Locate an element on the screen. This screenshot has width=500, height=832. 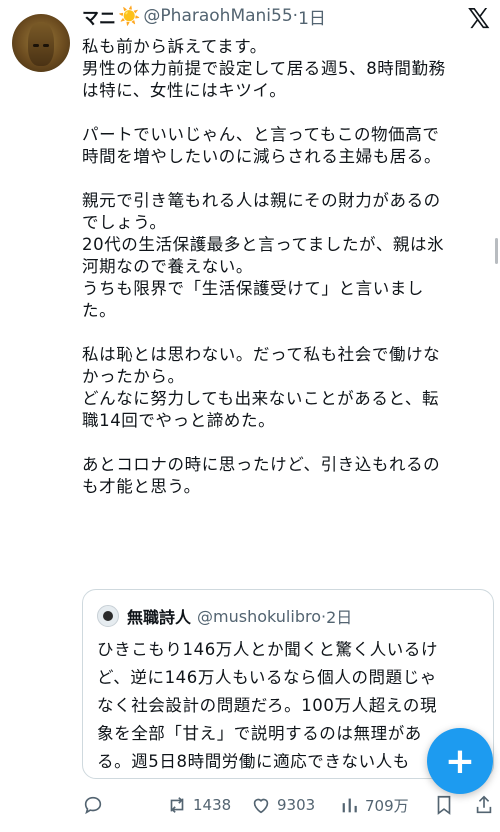
post-text-line: は特に、女性にはキツイ。 is located at coordinates (184, 90).